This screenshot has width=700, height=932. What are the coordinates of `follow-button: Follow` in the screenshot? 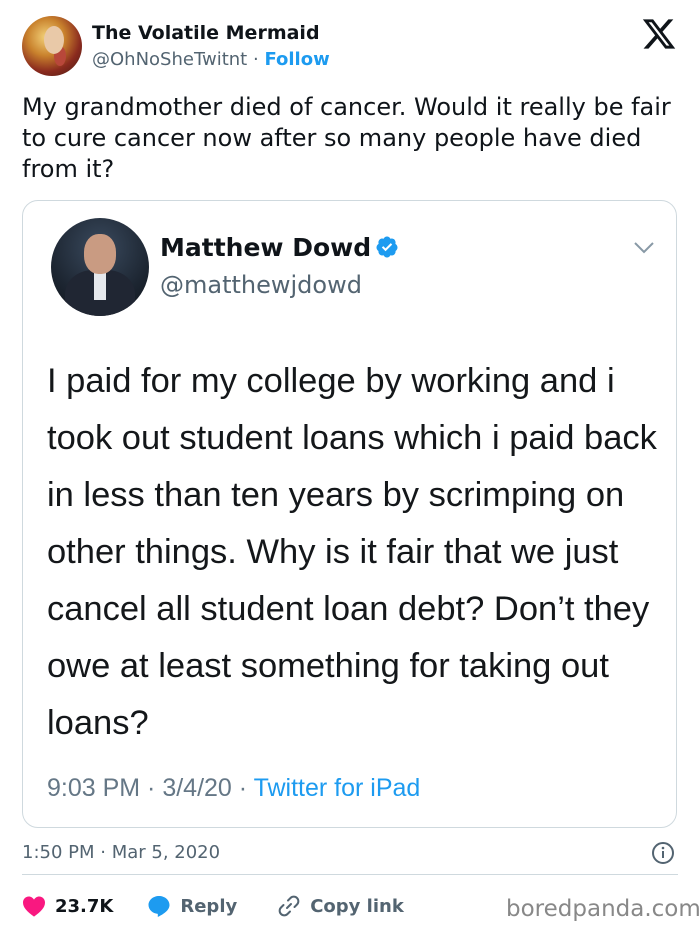 It's located at (296, 59).